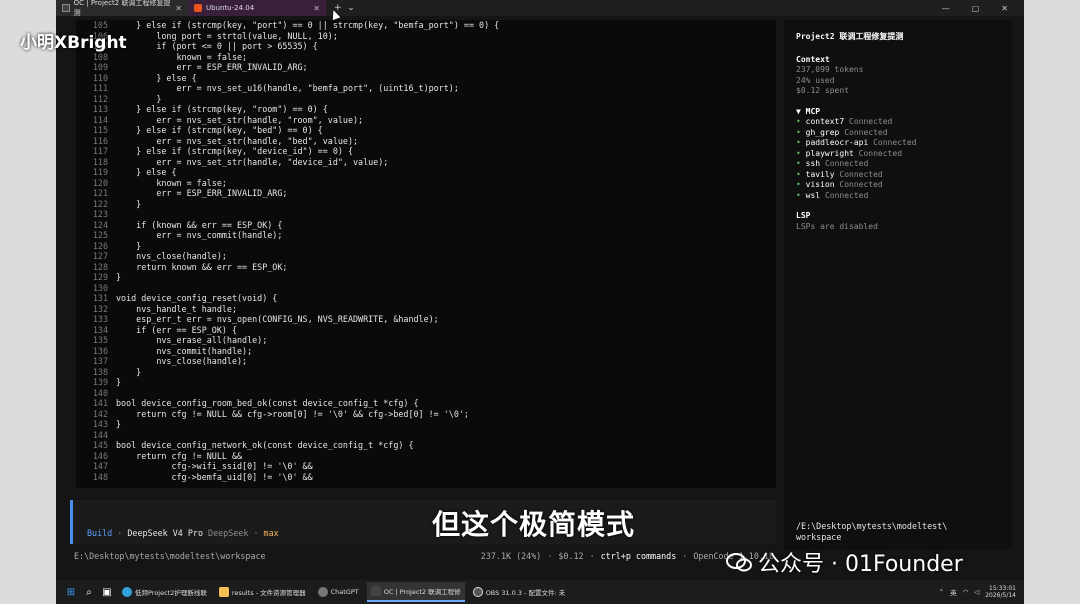 This screenshot has width=1080, height=604. I want to click on line-text: return known && err == ESP_OK;, so click(202, 266).